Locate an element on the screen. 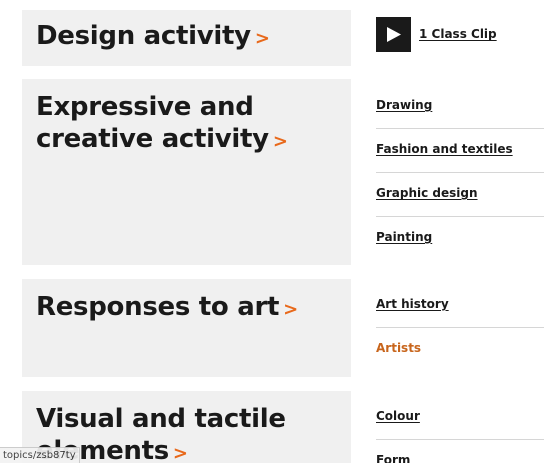  subtopic-link-drawing: Drawing is located at coordinates (404, 105).